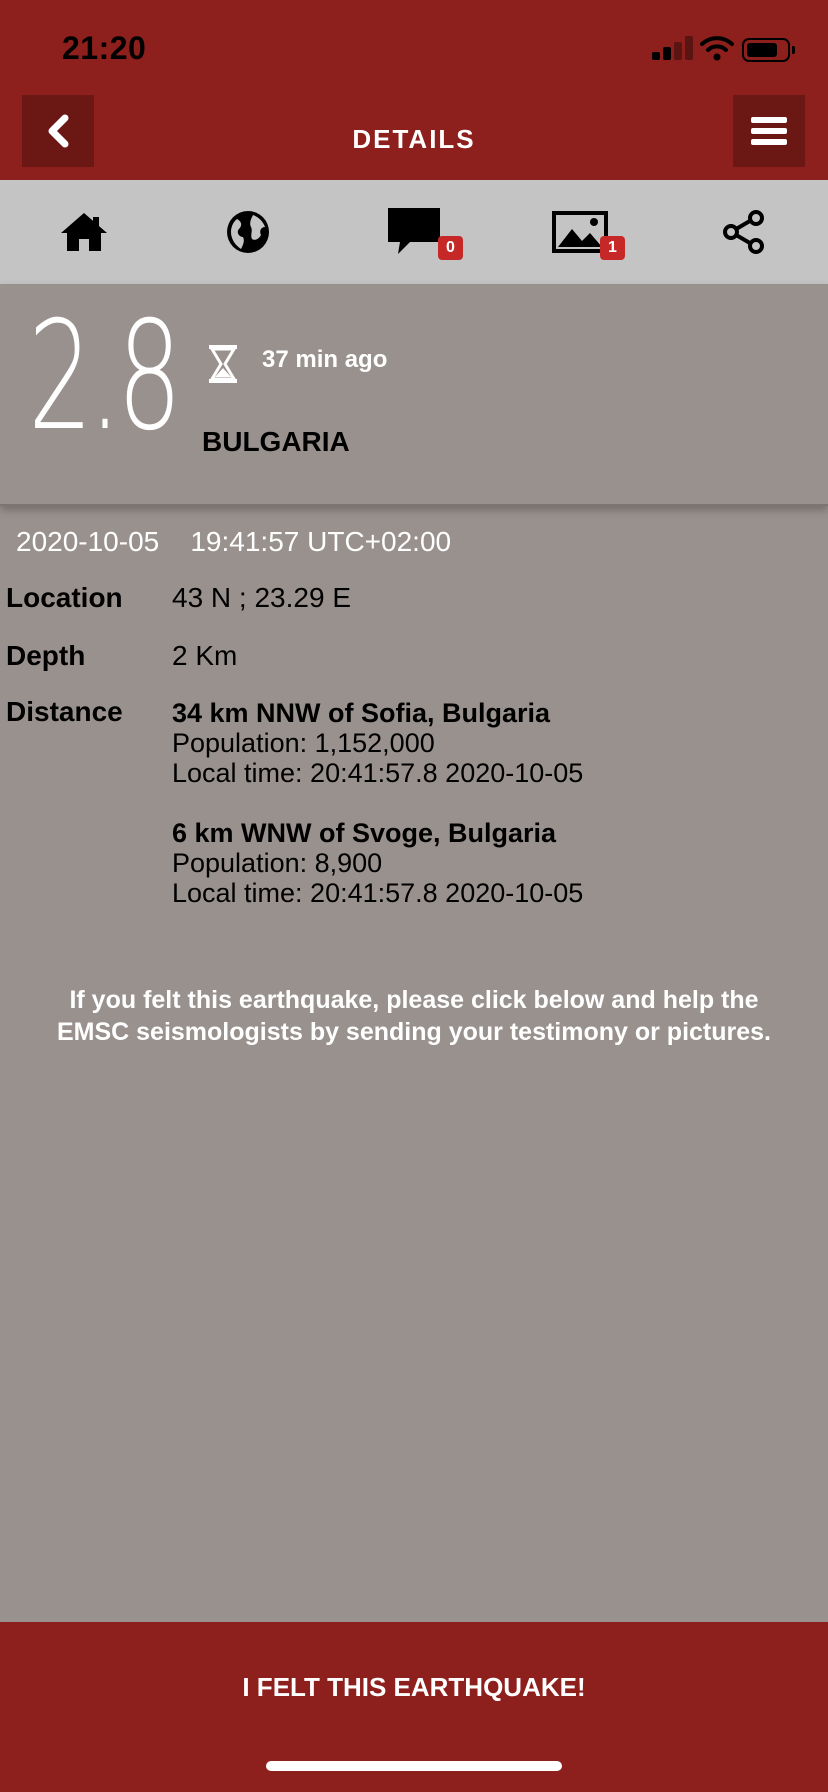 This screenshot has height=1792, width=828. Describe the element at coordinates (587, 233) in the screenshot. I see `pictures-tab: 1` at that location.